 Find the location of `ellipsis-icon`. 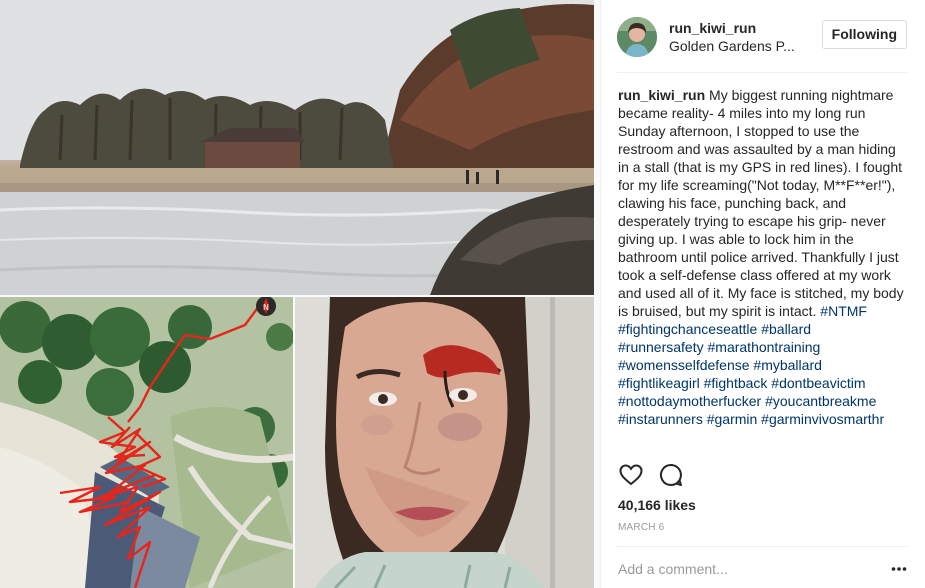

ellipsis-icon is located at coordinates (899, 569).